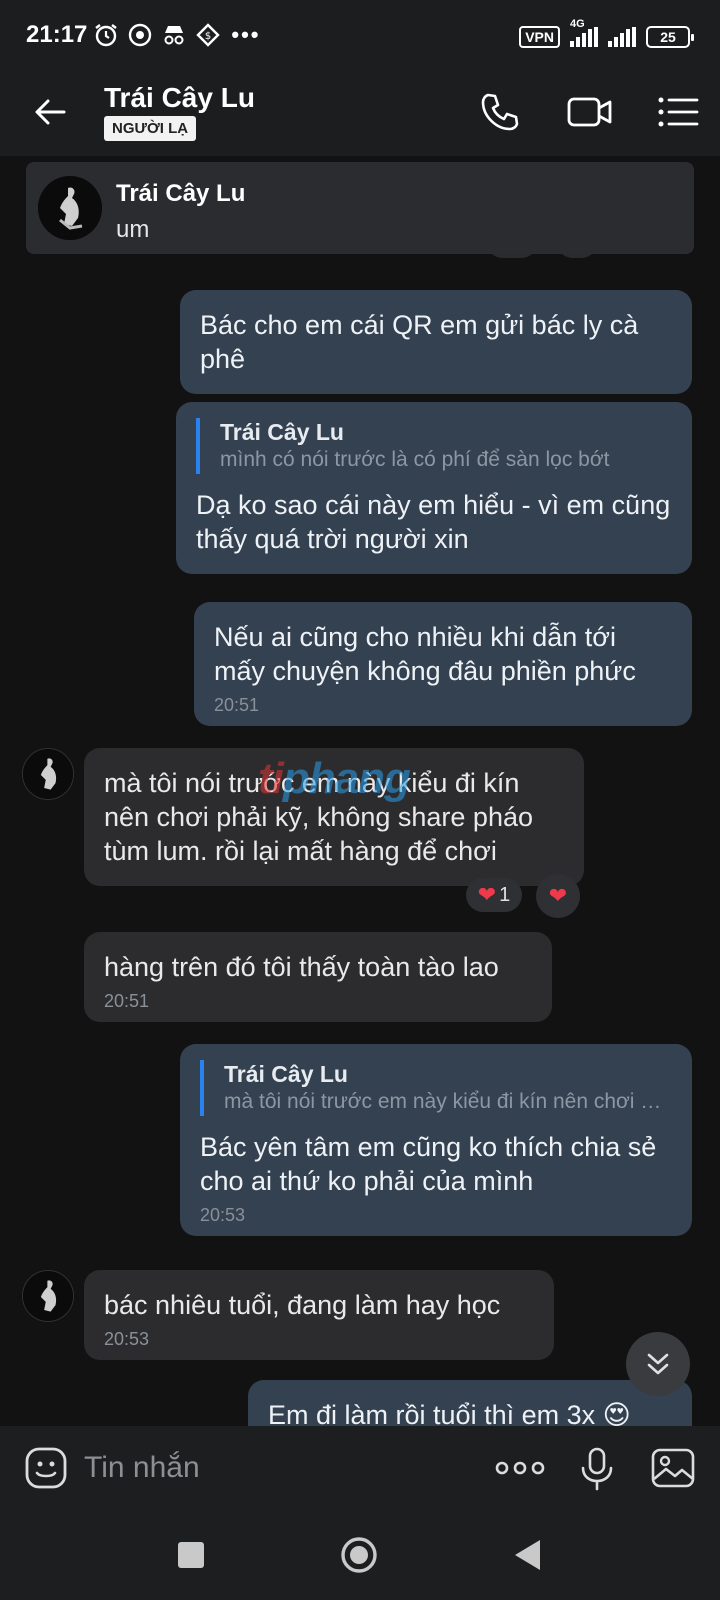 Image resolution: width=720 pixels, height=1600 pixels. I want to click on microphone-icon, so click(597, 1469).